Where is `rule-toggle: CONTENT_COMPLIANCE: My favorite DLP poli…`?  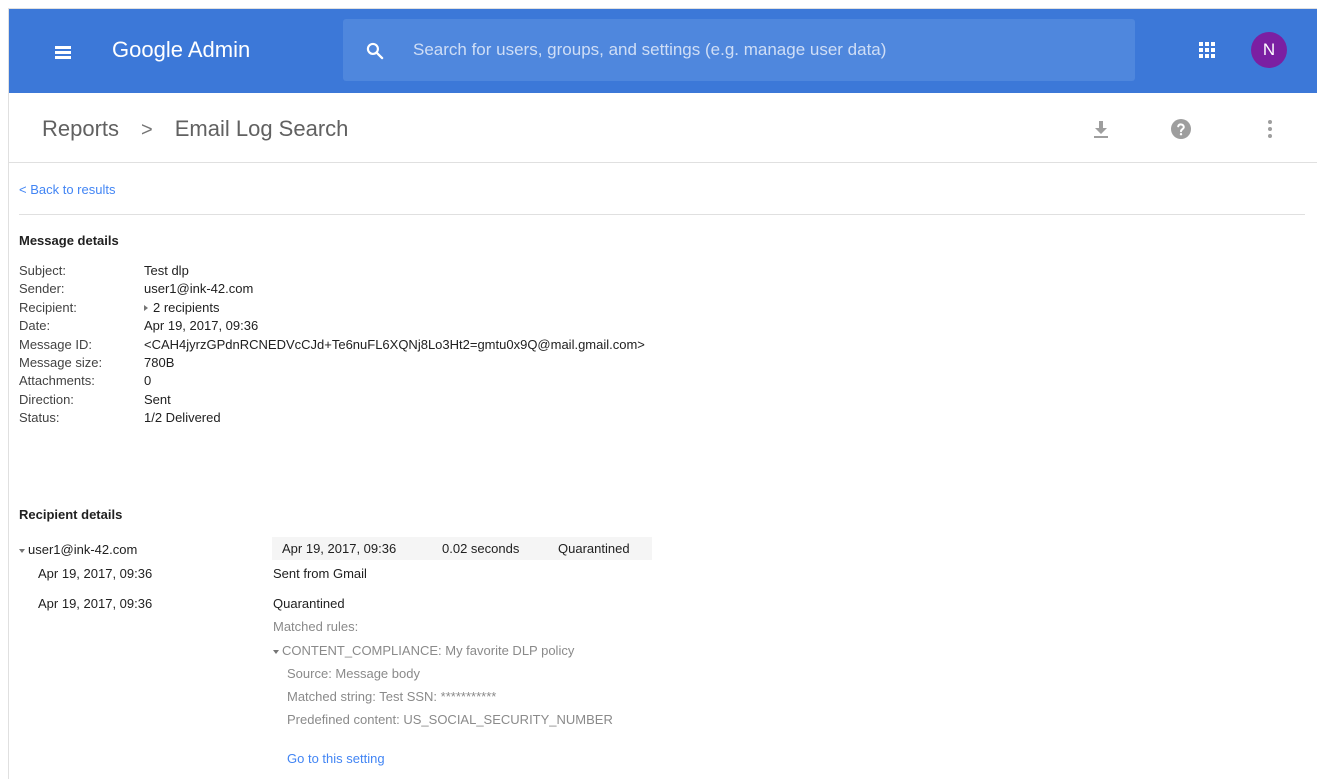 rule-toggle: CONTENT_COMPLIANCE: My favorite DLP poli… is located at coordinates (423, 650).